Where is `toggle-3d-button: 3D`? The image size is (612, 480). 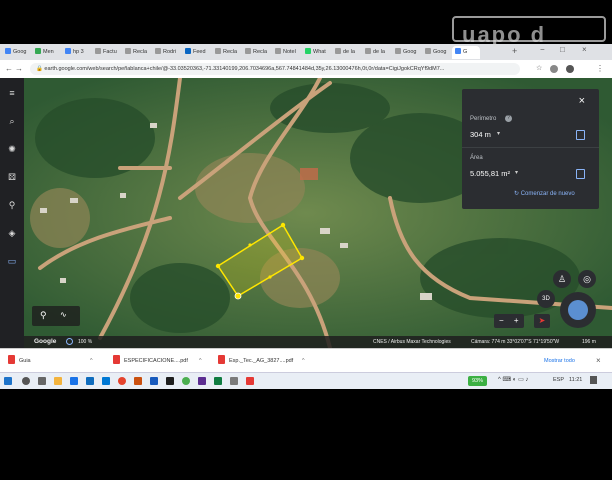 toggle-3d-button: 3D is located at coordinates (546, 299).